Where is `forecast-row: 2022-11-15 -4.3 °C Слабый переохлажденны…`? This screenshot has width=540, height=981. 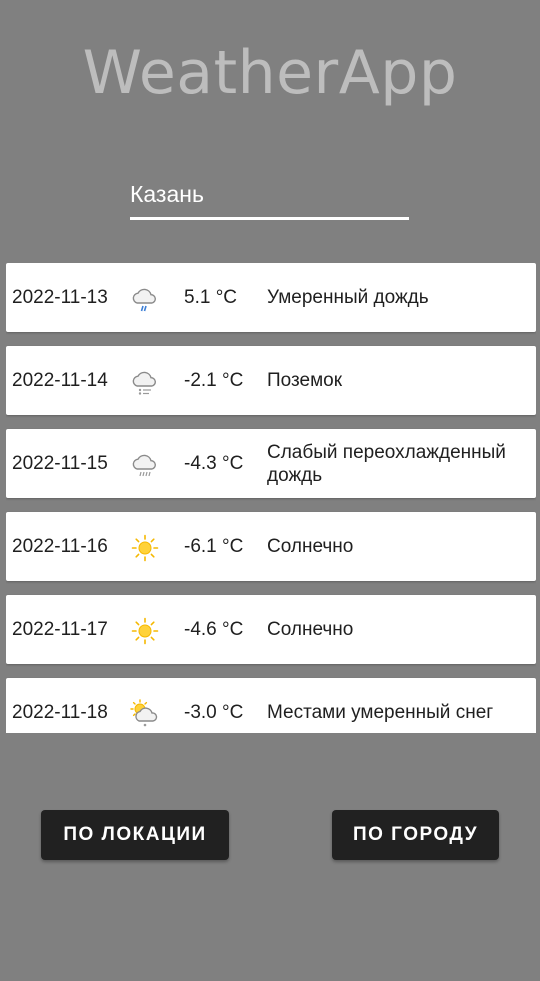
forecast-row: 2022-11-15 -4.3 °C Слабый переохлажденны… is located at coordinates (271, 463).